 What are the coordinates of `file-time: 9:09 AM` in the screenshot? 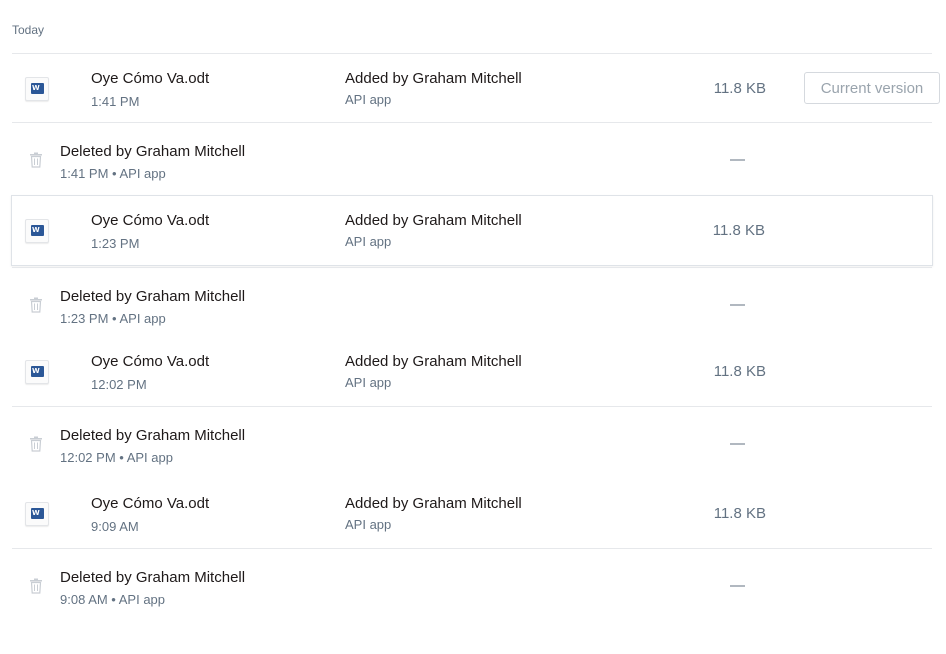 It's located at (115, 526).